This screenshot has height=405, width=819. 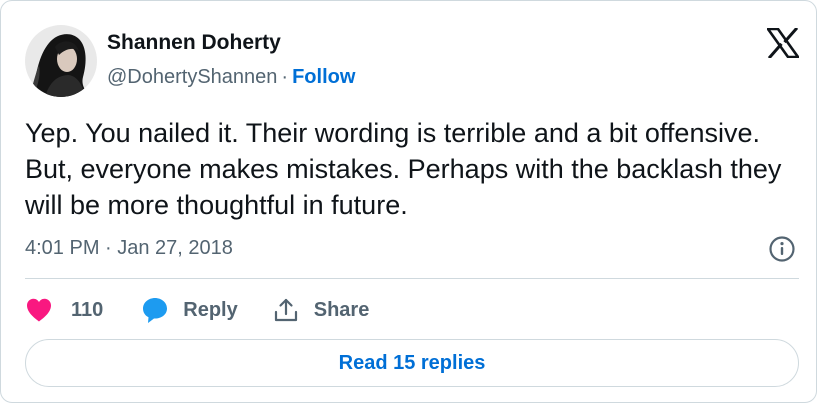 I want to click on heart-icon, so click(x=39, y=310).